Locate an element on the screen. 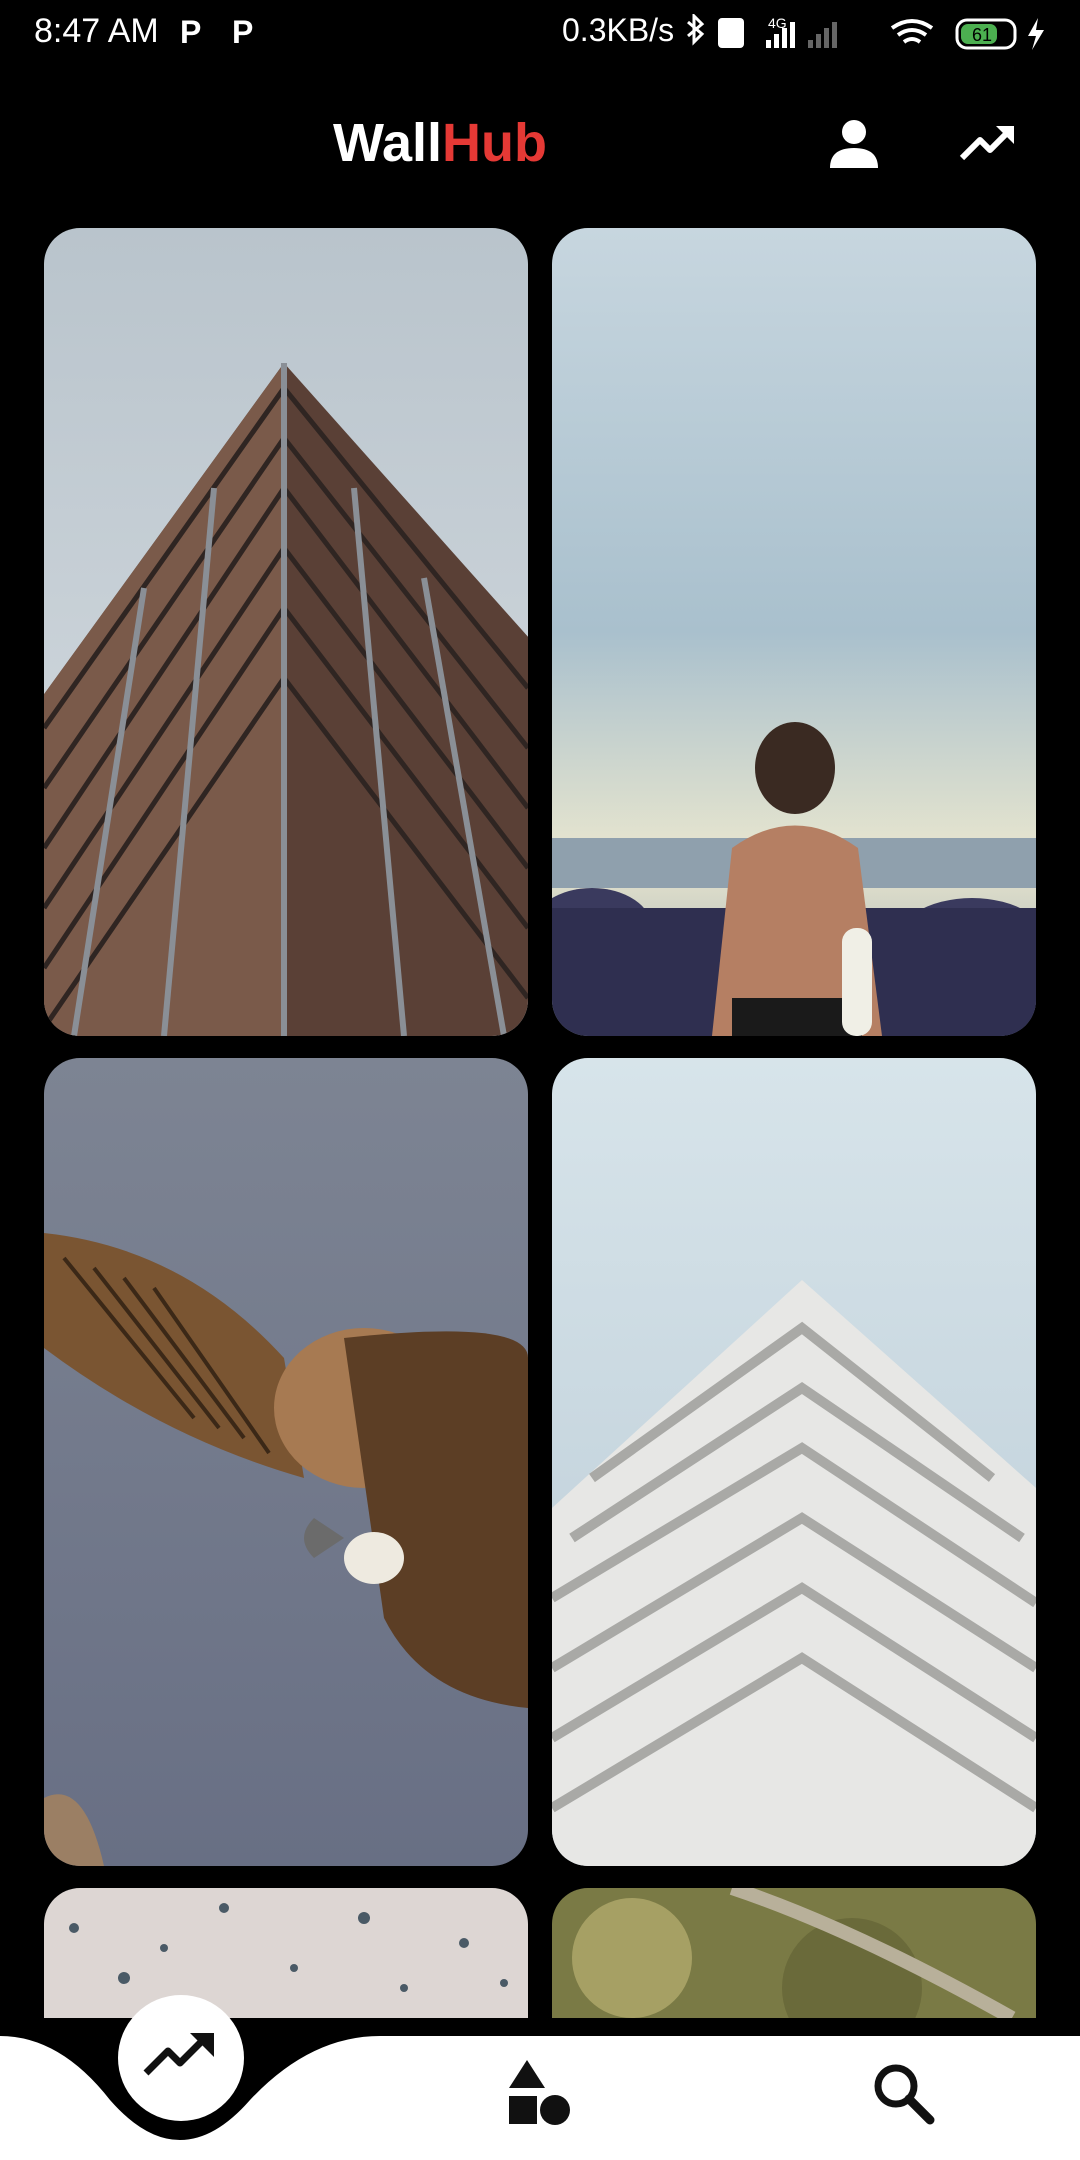 This screenshot has height=2160, width=1080. app-title-wall: Wall is located at coordinates (388, 143).